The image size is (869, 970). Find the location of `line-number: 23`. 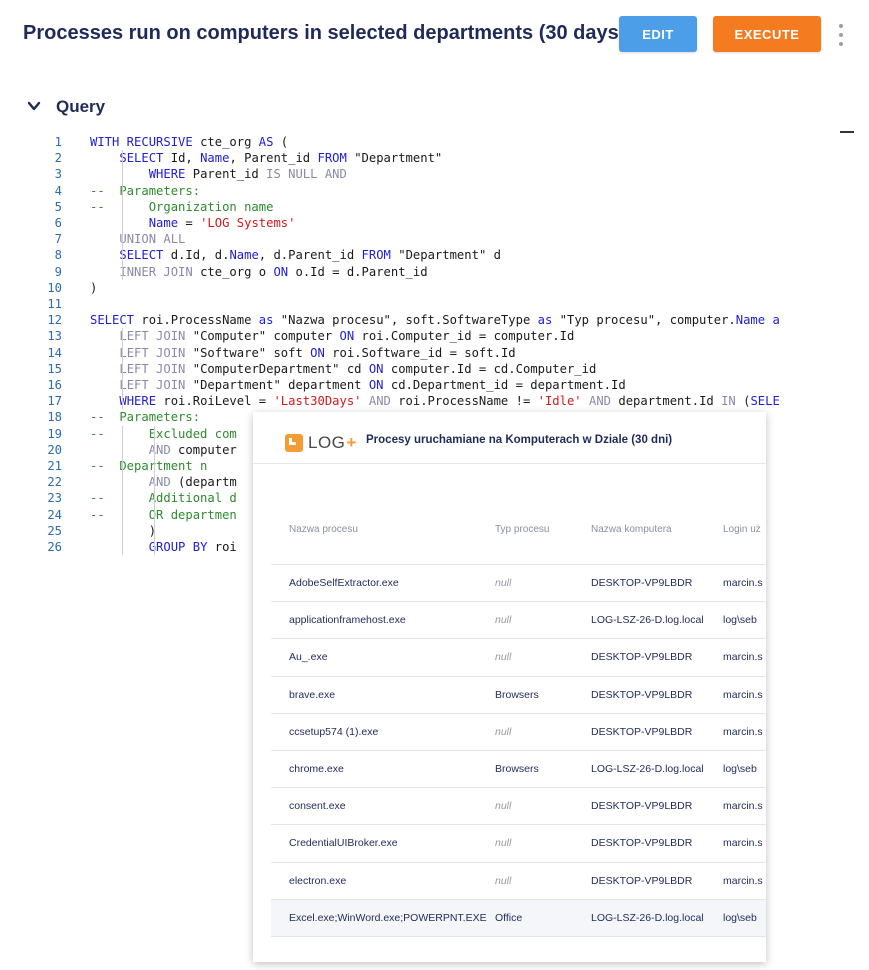

line-number: 23 is located at coordinates (54, 498).